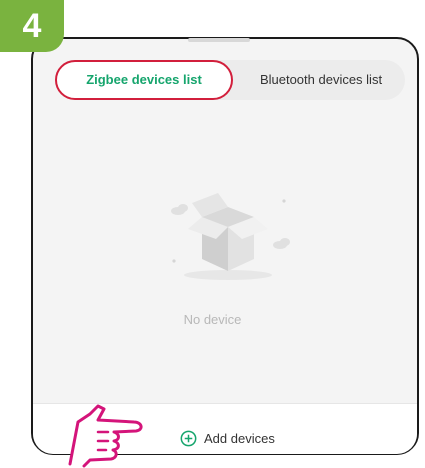  Describe the element at coordinates (105, 436) in the screenshot. I see `pointing-hand-icon` at that location.